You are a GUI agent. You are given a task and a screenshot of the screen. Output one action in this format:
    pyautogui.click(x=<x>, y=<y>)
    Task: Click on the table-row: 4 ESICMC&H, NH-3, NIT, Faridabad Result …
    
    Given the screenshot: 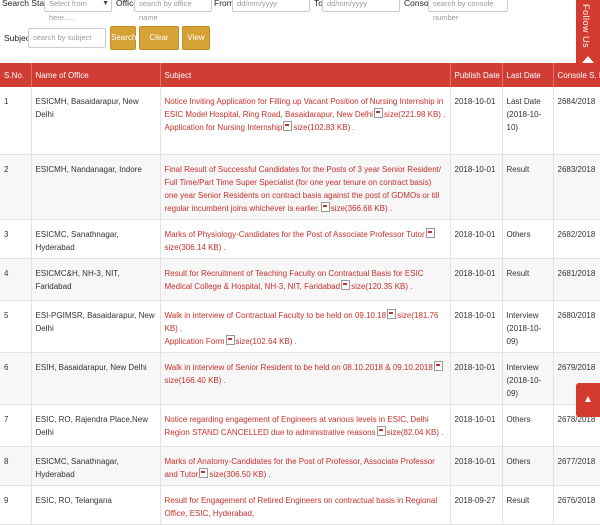 What is the action you would take?
    pyautogui.click(x=300, y=279)
    